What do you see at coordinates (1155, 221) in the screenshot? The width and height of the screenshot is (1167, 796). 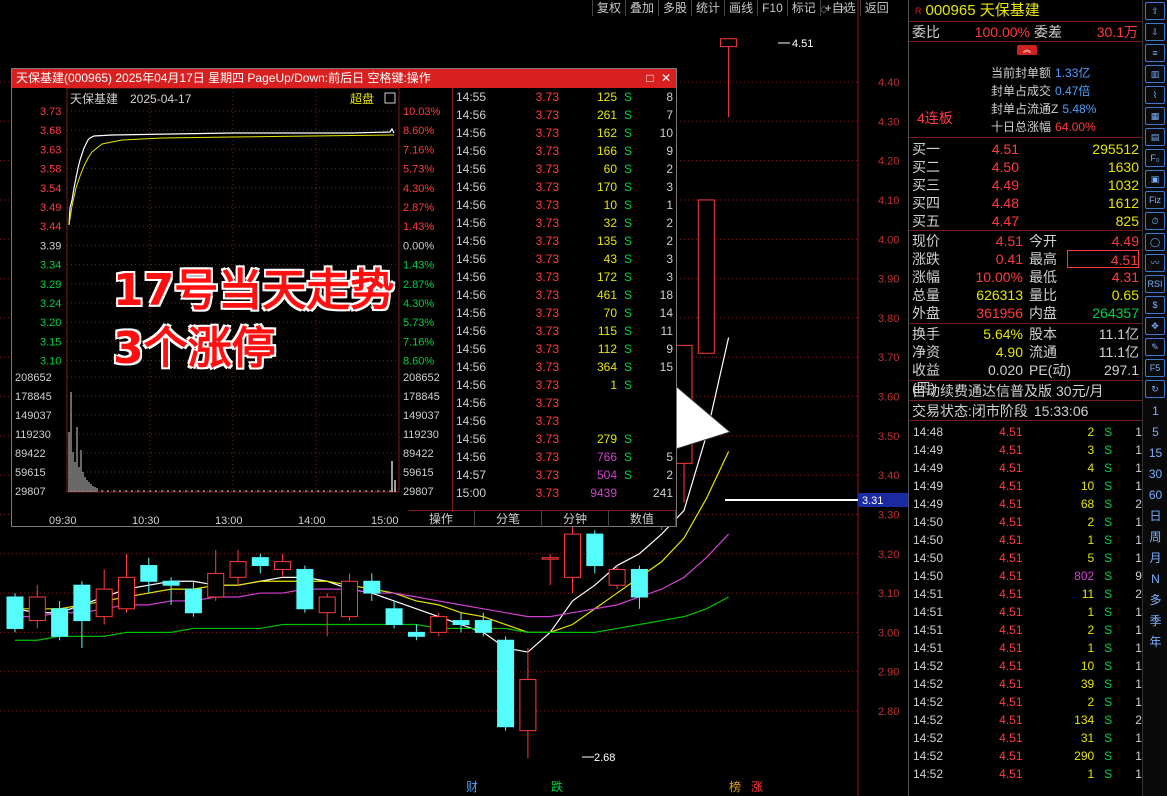 I see `clock-icon: ⏱` at bounding box center [1155, 221].